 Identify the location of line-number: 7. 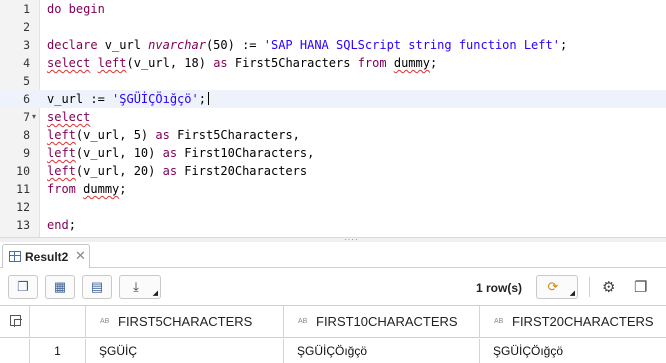
(26, 117).